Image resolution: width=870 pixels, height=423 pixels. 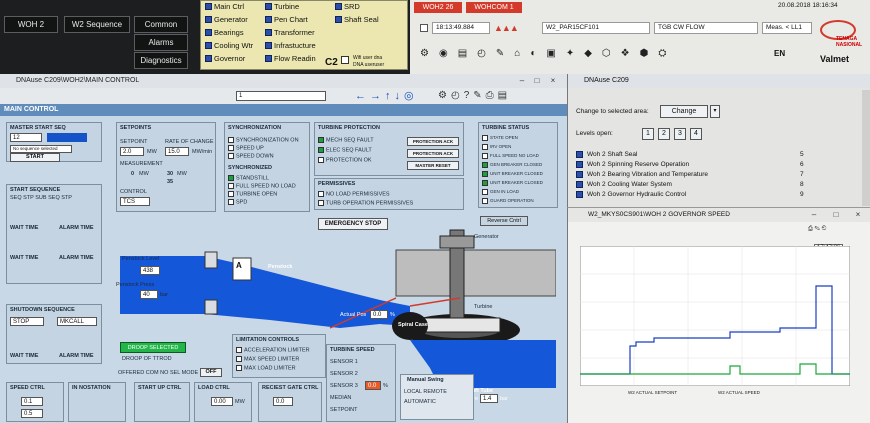 What do you see at coordinates (624, 184) in the screenshot?
I see `dna-row: Woh 2 Cooling Water System` at bounding box center [624, 184].